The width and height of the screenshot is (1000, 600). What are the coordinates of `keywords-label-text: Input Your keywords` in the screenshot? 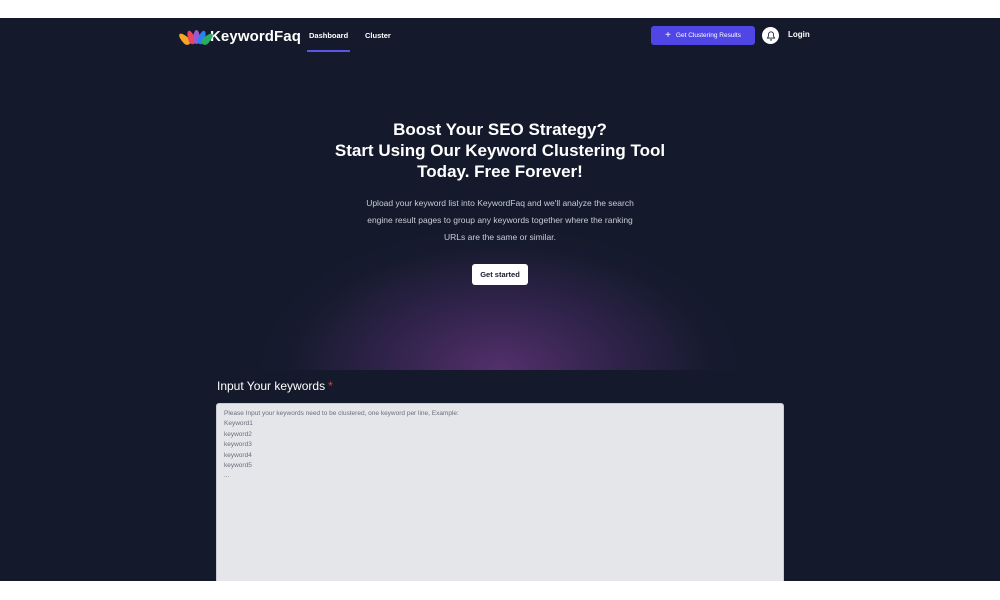 It's located at (271, 386).